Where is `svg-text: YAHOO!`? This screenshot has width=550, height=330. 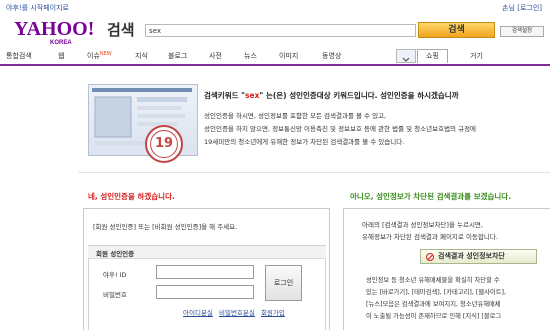
svg-text: YAHOO! is located at coordinates (54, 29).